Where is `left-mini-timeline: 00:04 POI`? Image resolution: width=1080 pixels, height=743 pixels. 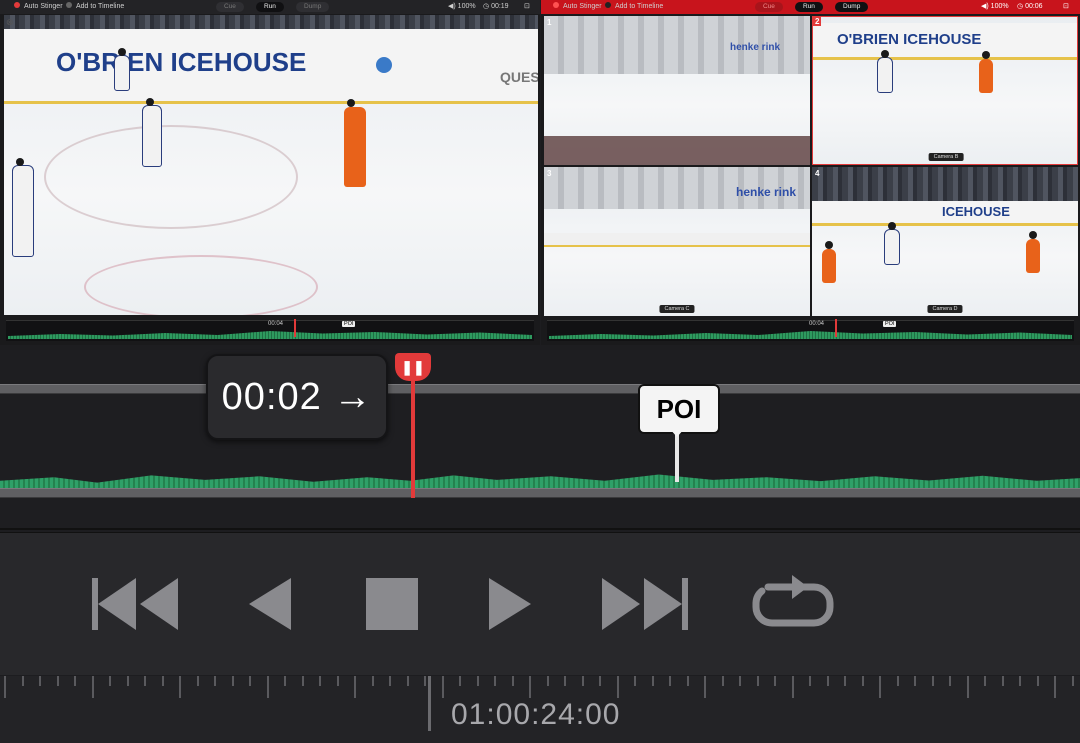 left-mini-timeline: 00:04 POI is located at coordinates (270, 330).